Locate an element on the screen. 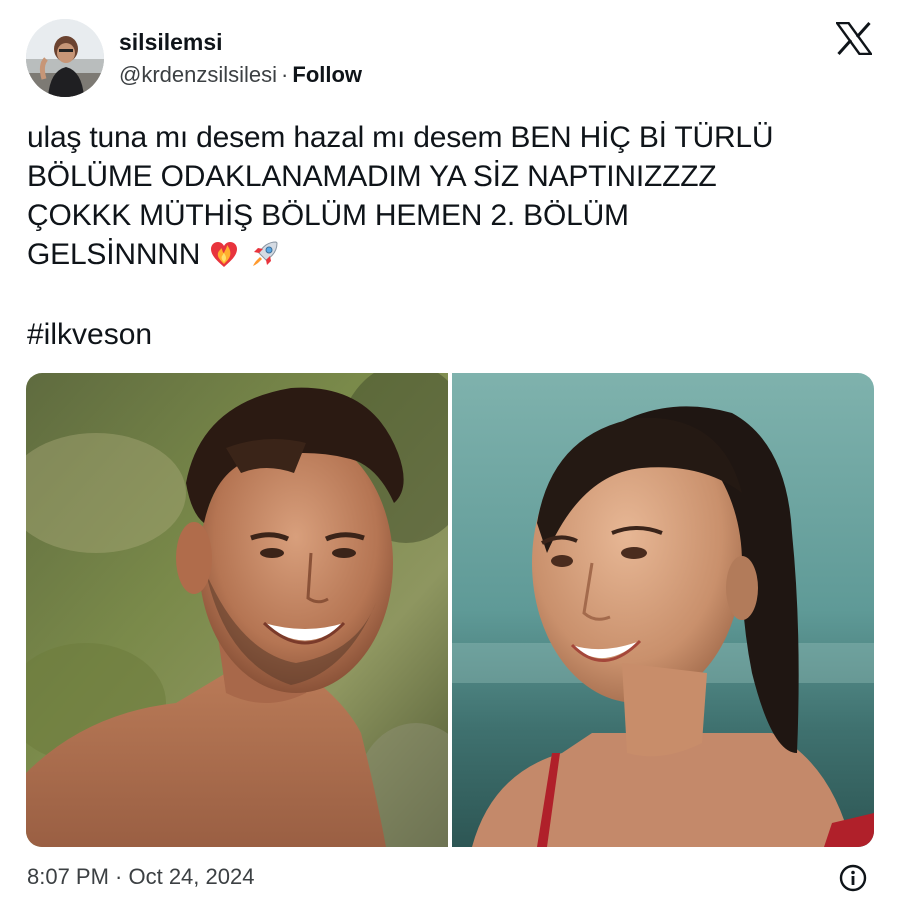 The width and height of the screenshot is (900, 922). follow-button: Follow is located at coordinates (327, 74).